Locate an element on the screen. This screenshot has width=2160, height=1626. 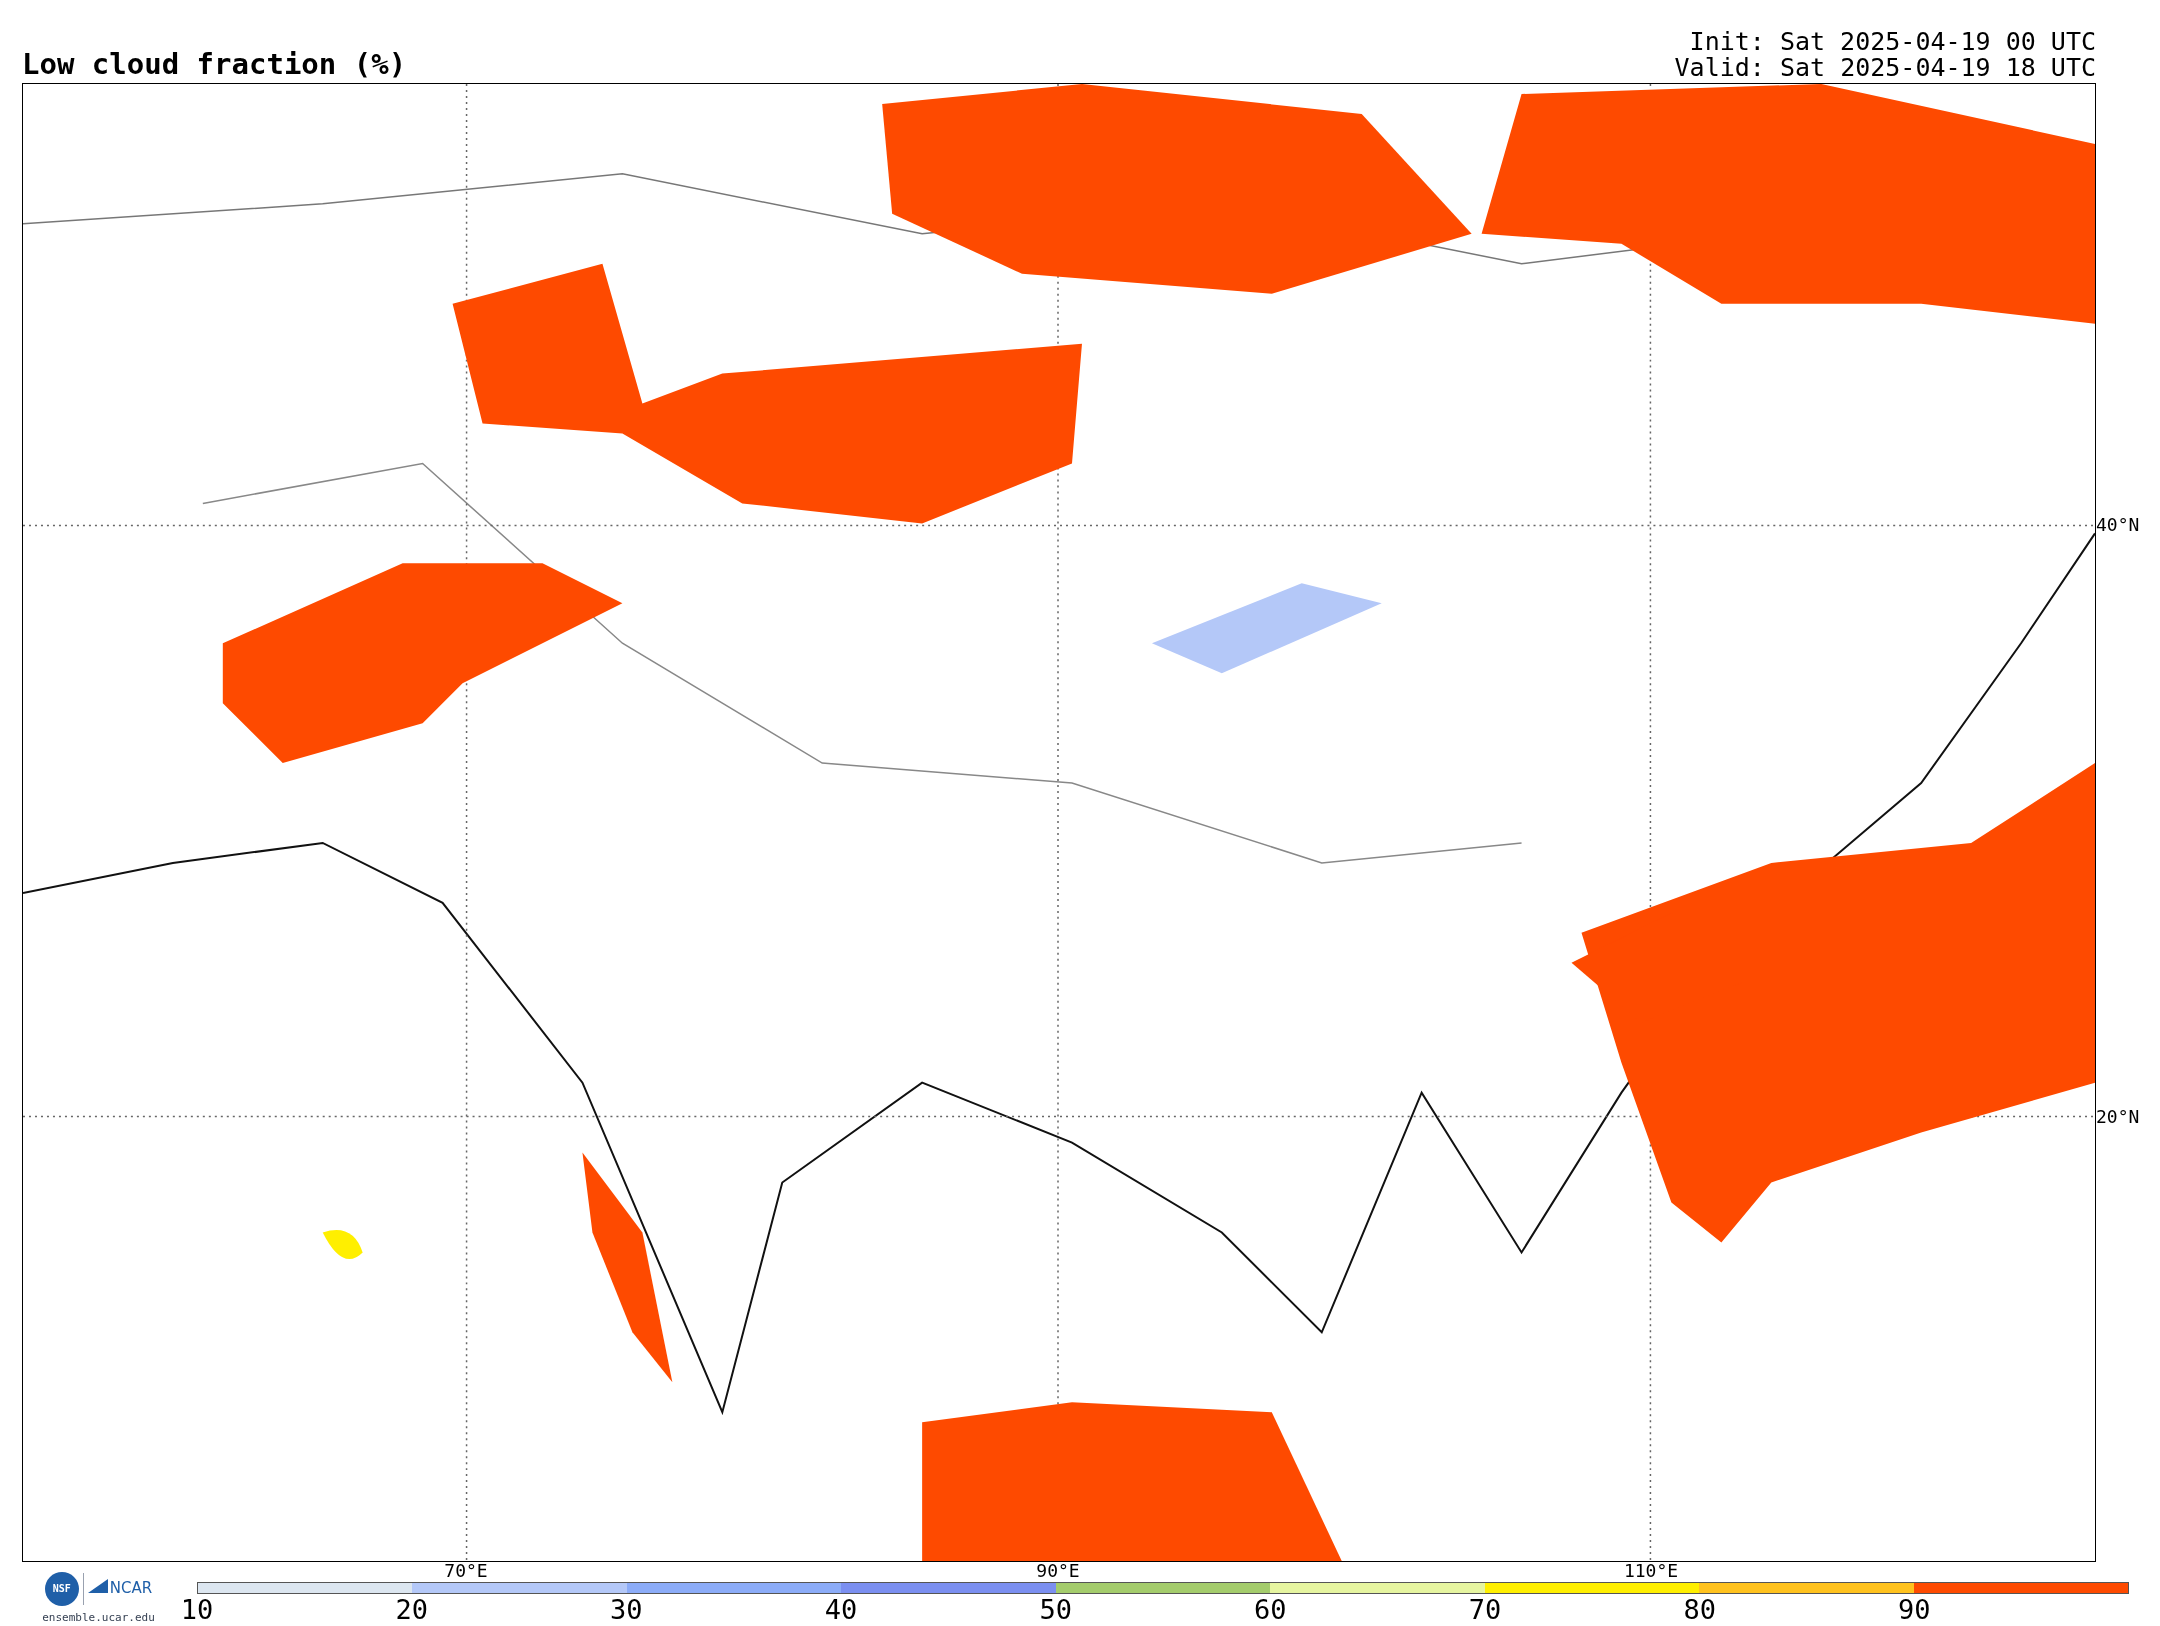
ncar-mark-icon is located at coordinates (97, 1586).